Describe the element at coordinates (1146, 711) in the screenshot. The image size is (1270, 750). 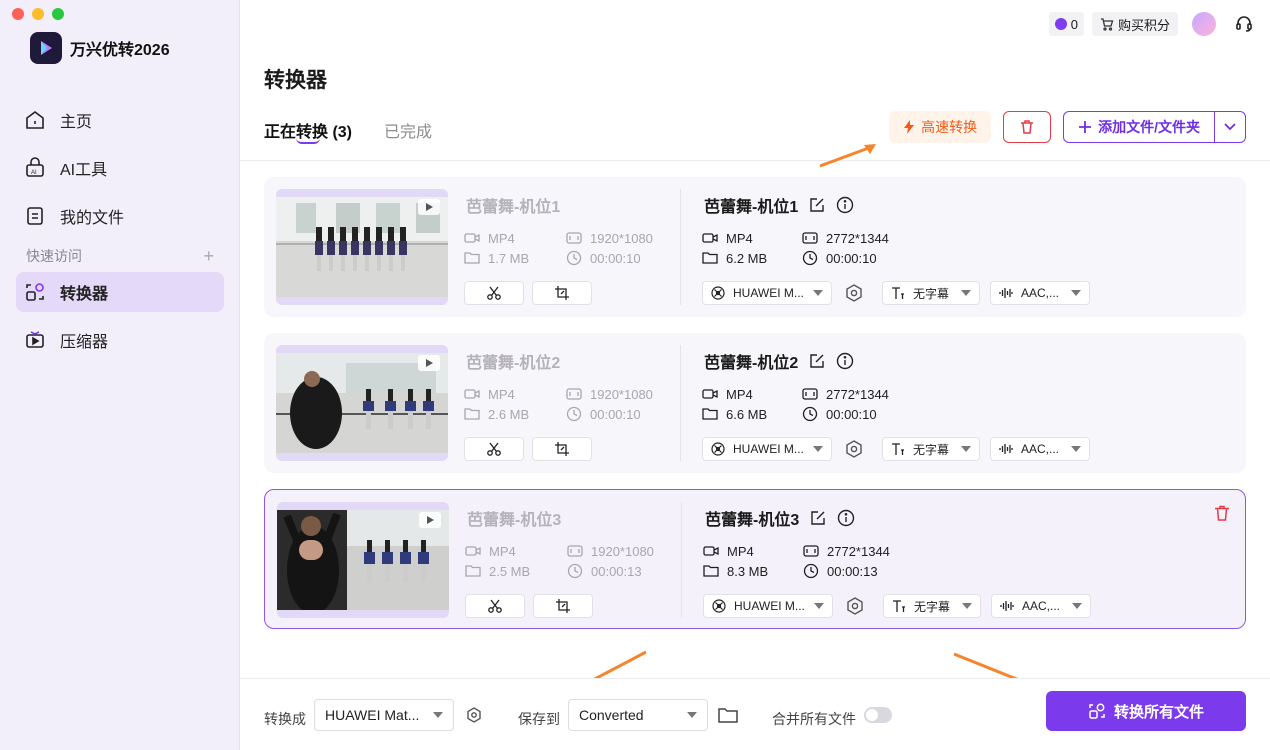
I see `convert-all-button: 转换所有文件` at that location.